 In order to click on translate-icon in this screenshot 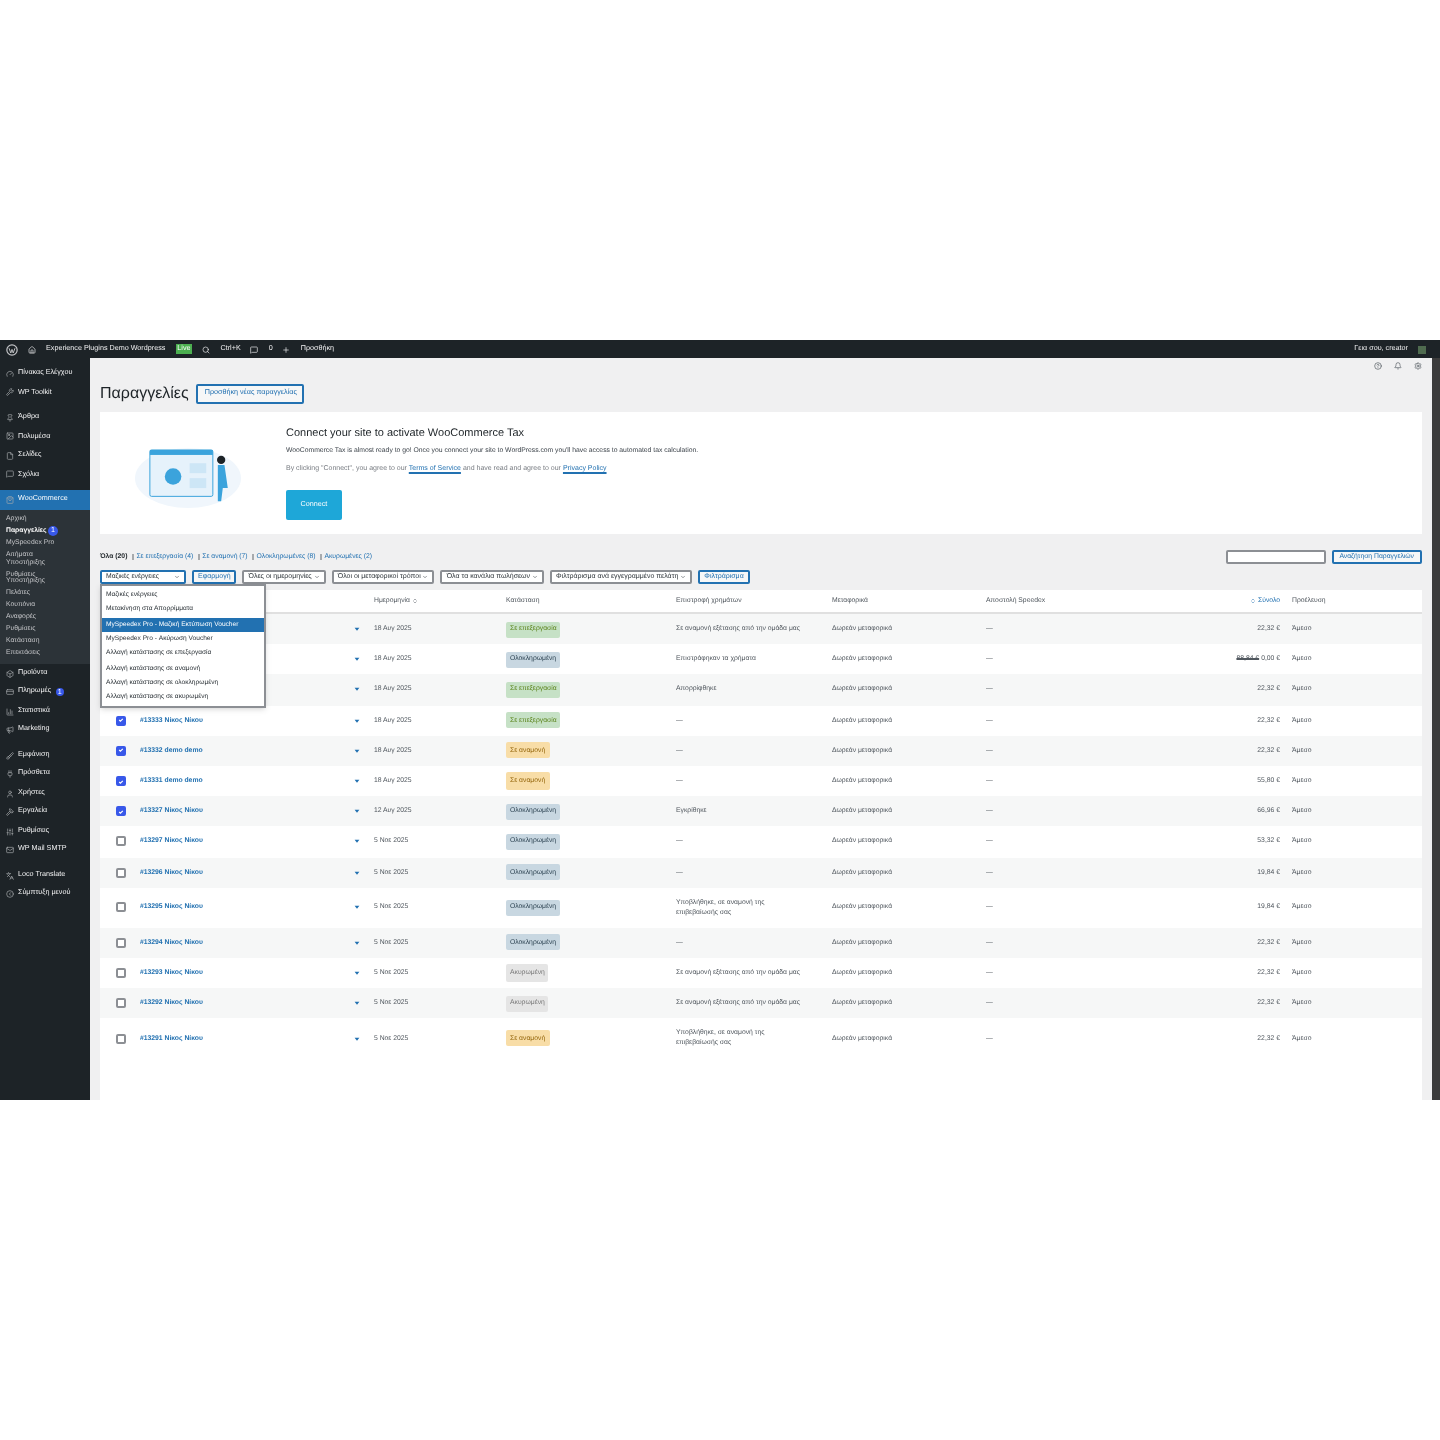, I will do `click(10, 875)`.